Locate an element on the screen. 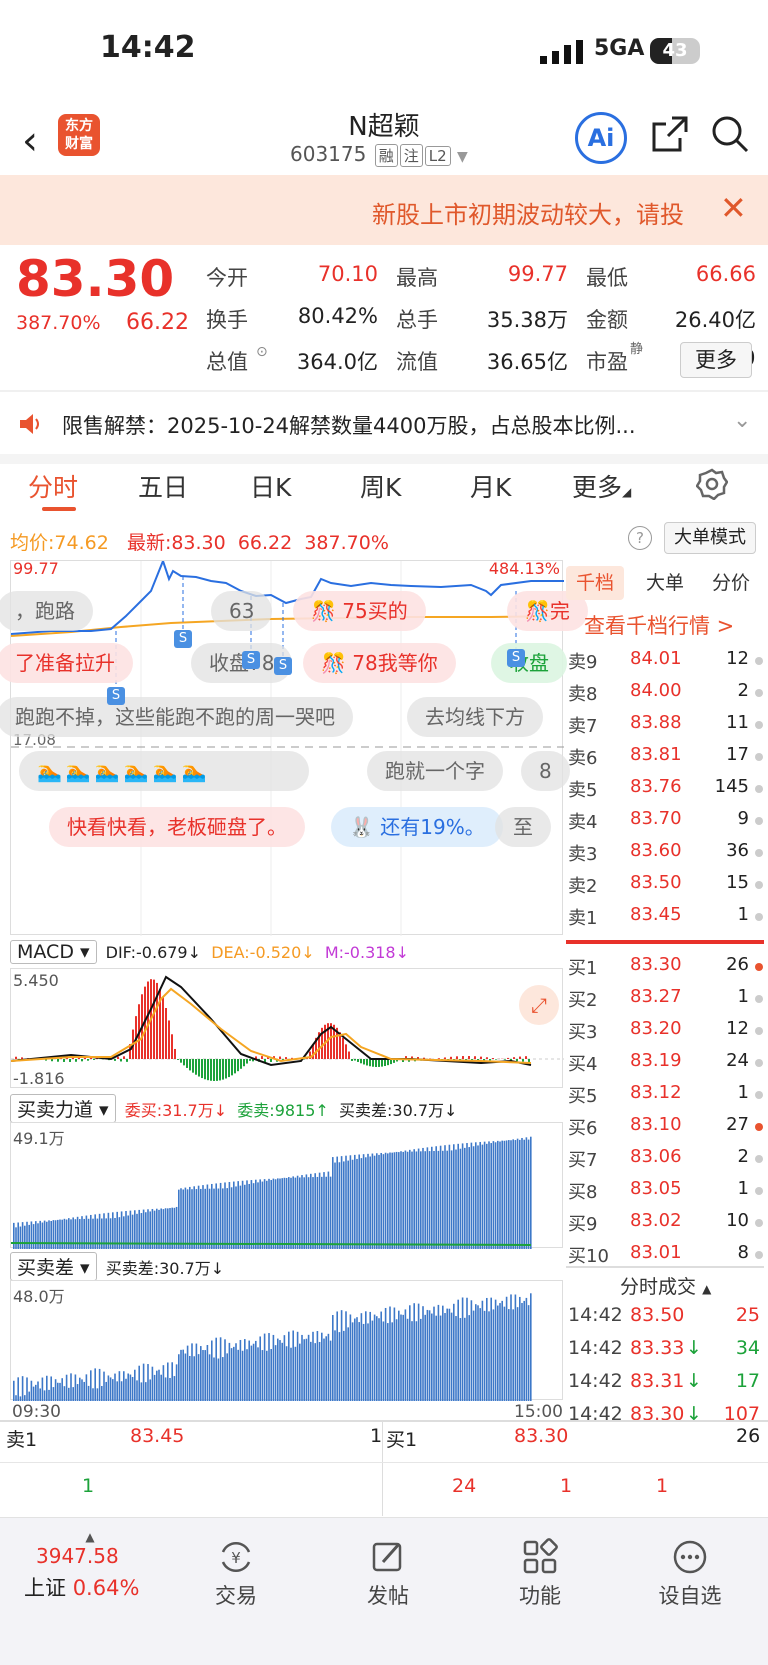 This screenshot has width=768, height=1665. tab-intraday: 分时 is located at coordinates (53, 486).